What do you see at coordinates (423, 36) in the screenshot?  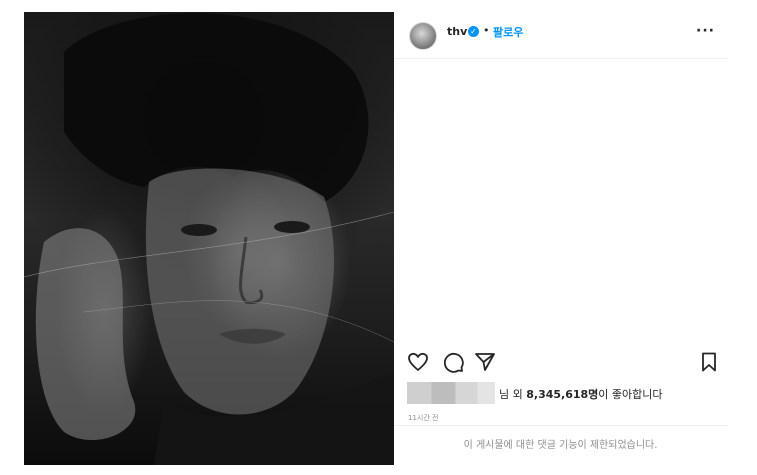 I see `avatar` at bounding box center [423, 36].